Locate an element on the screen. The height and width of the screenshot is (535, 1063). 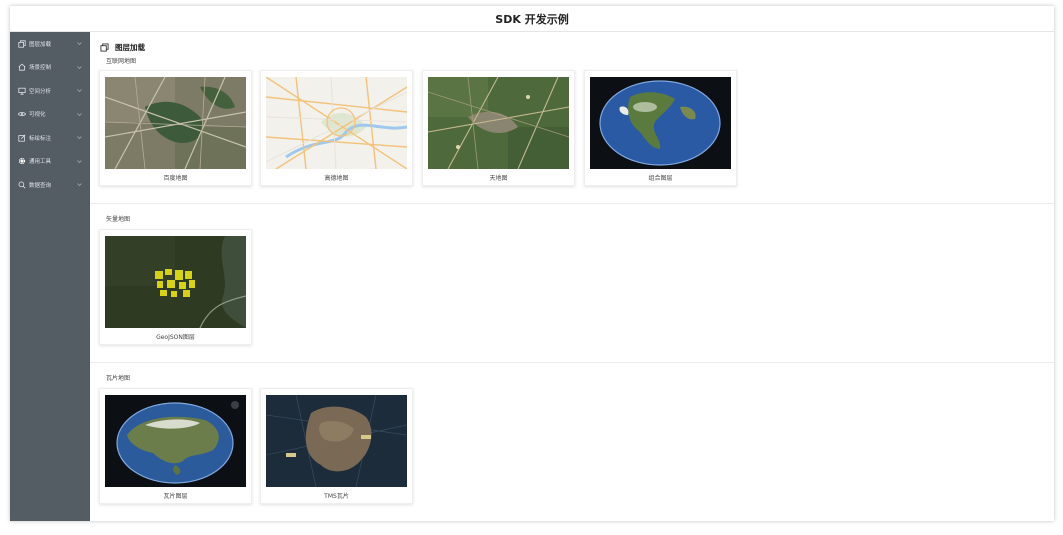
card-label: 瓦片图层 is located at coordinates (175, 496).